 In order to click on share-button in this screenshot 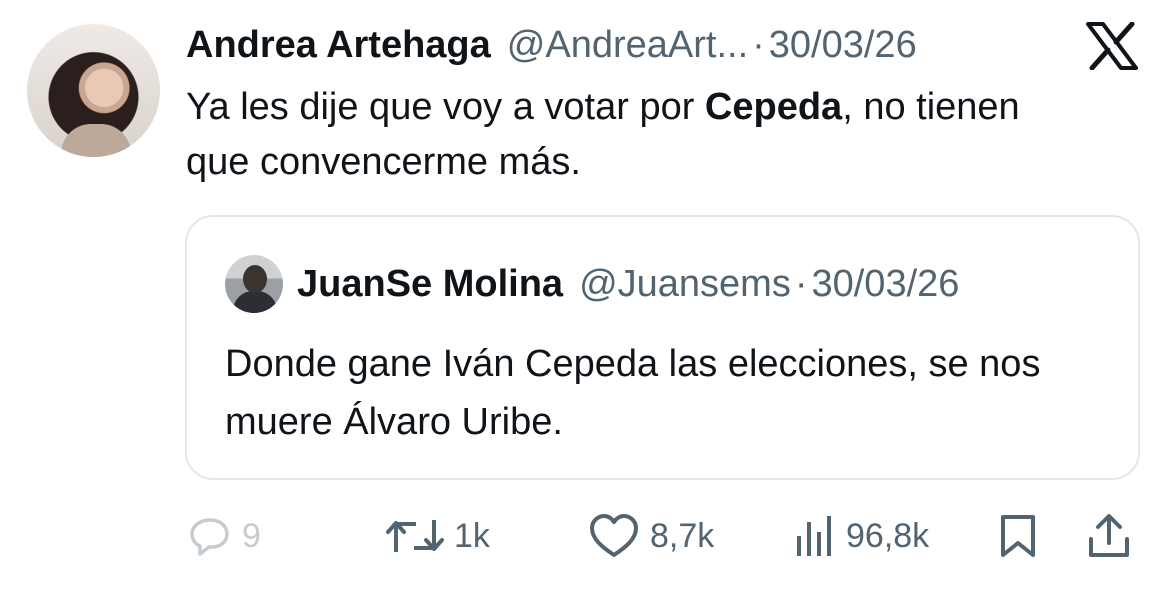, I will do `click(1109, 536)`.